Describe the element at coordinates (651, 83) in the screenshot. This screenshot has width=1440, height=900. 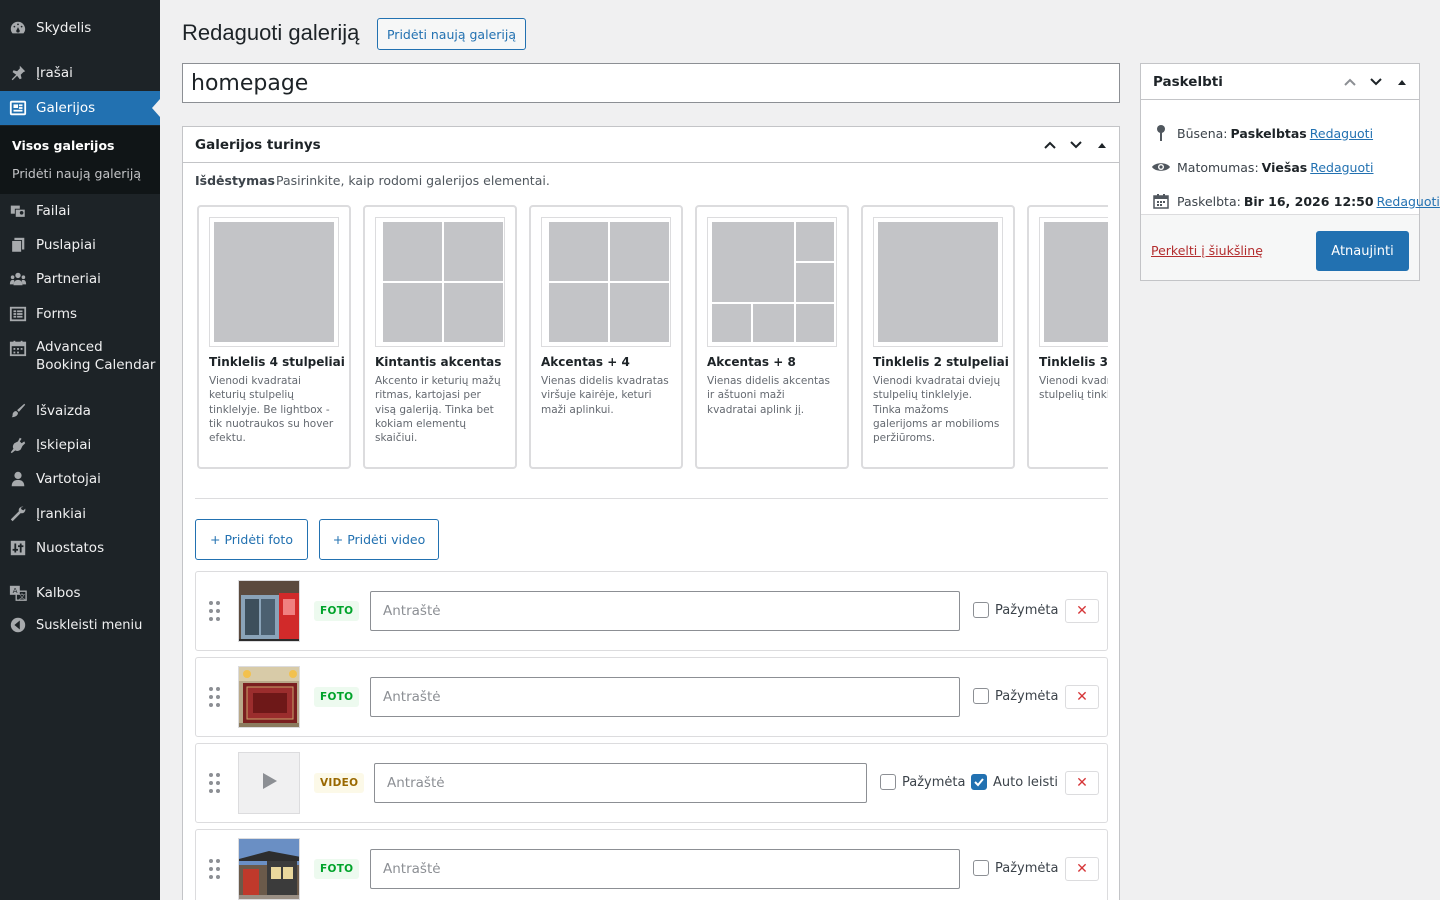
I see `gallery-title-input` at that location.